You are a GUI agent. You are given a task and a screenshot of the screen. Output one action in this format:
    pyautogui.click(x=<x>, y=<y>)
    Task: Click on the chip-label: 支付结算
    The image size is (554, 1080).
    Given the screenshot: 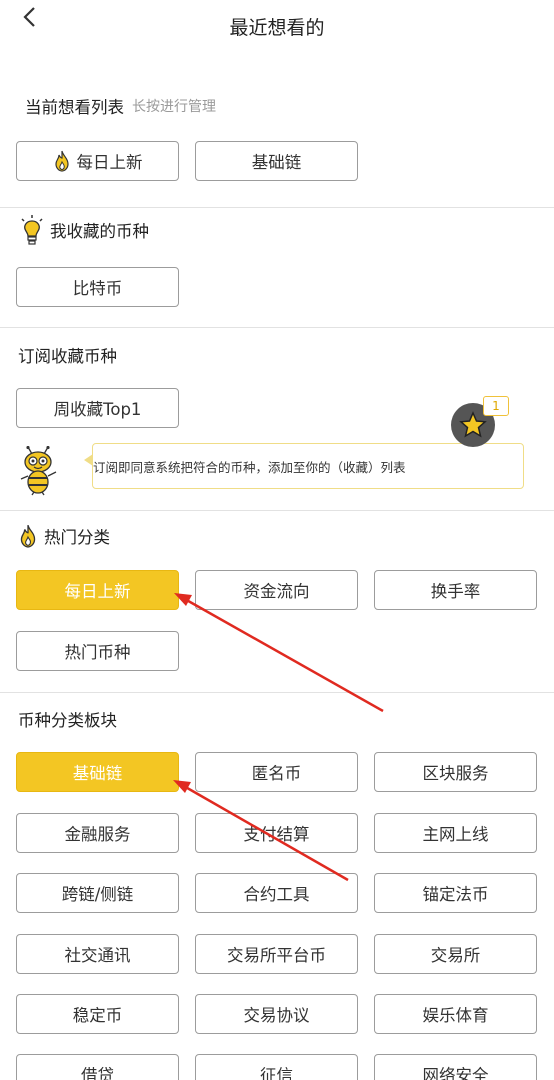 What is the action you would take?
    pyautogui.click(x=276, y=834)
    